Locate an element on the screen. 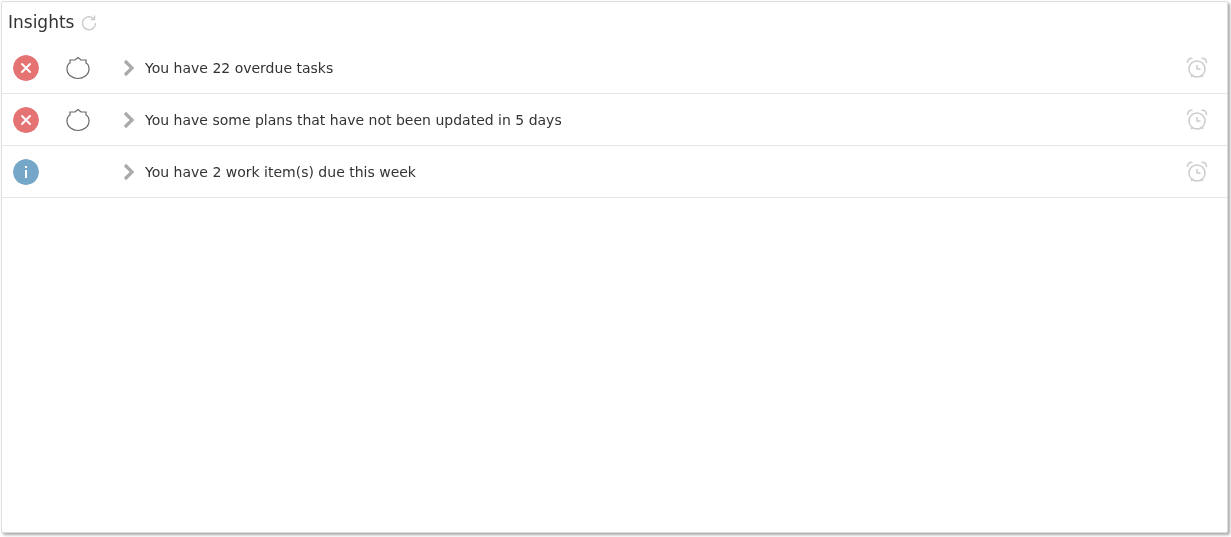  insight-text: You have 2 work item(s) due this week is located at coordinates (281, 171).